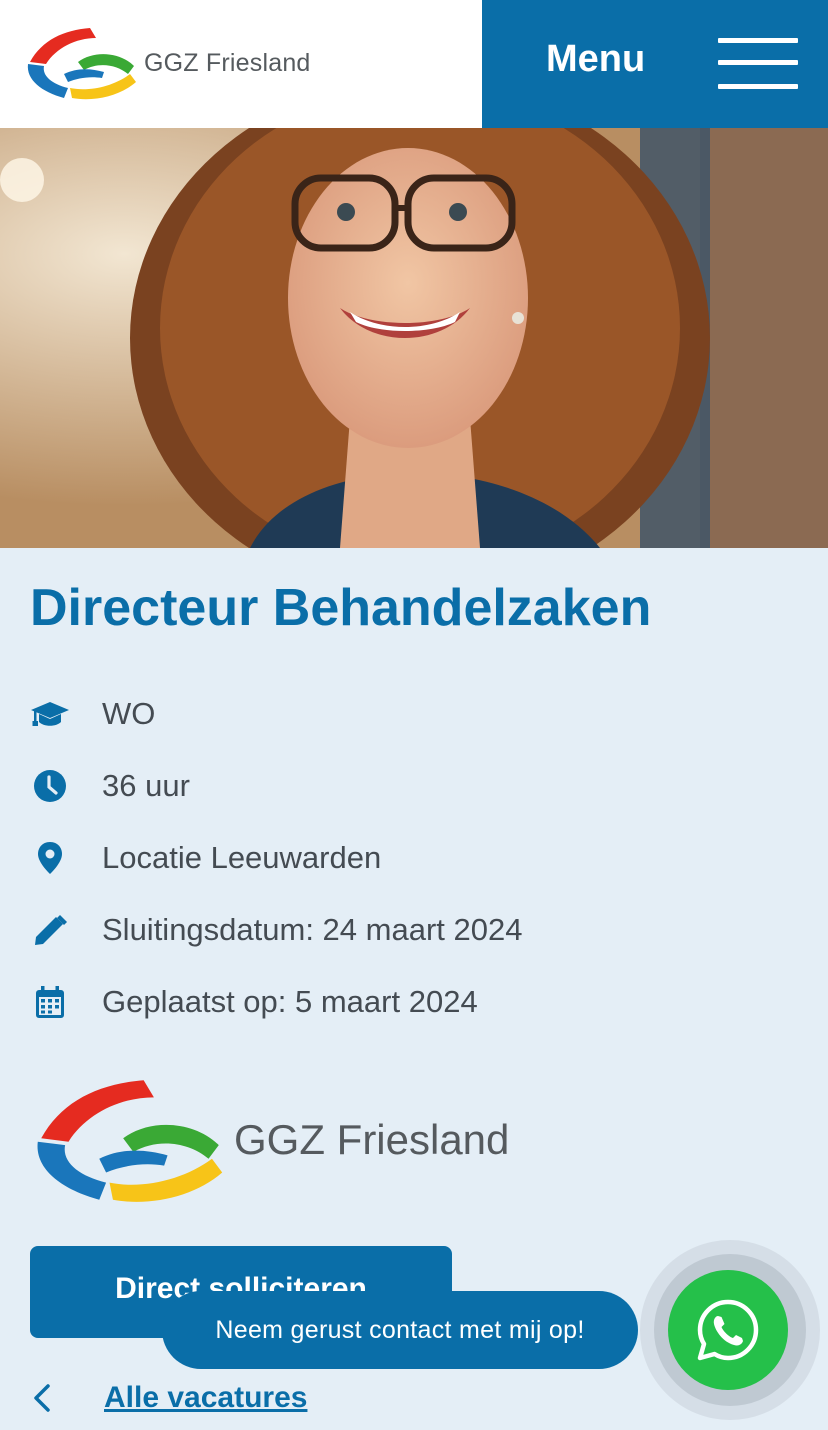 This screenshot has width=828, height=1430. Describe the element at coordinates (42, 1398) in the screenshot. I see `chevron-left-icon` at that location.